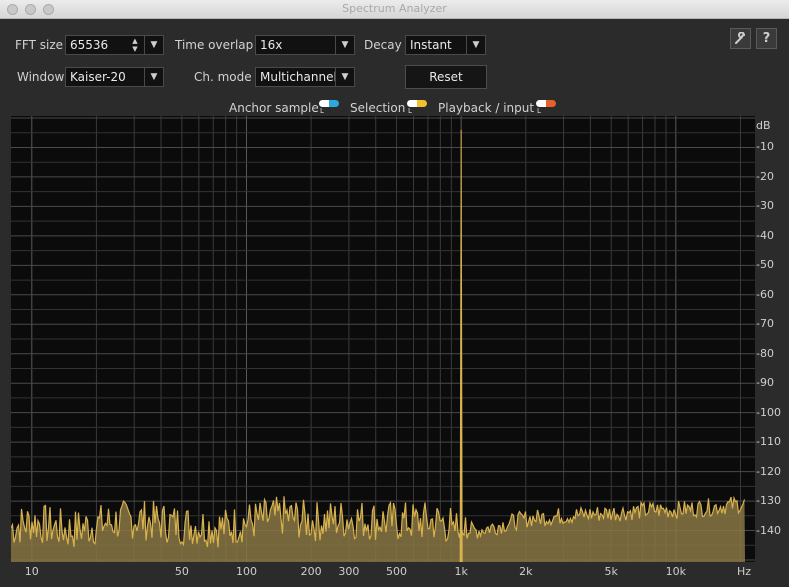  I want to click on legend-playback-left, so click(541, 103).